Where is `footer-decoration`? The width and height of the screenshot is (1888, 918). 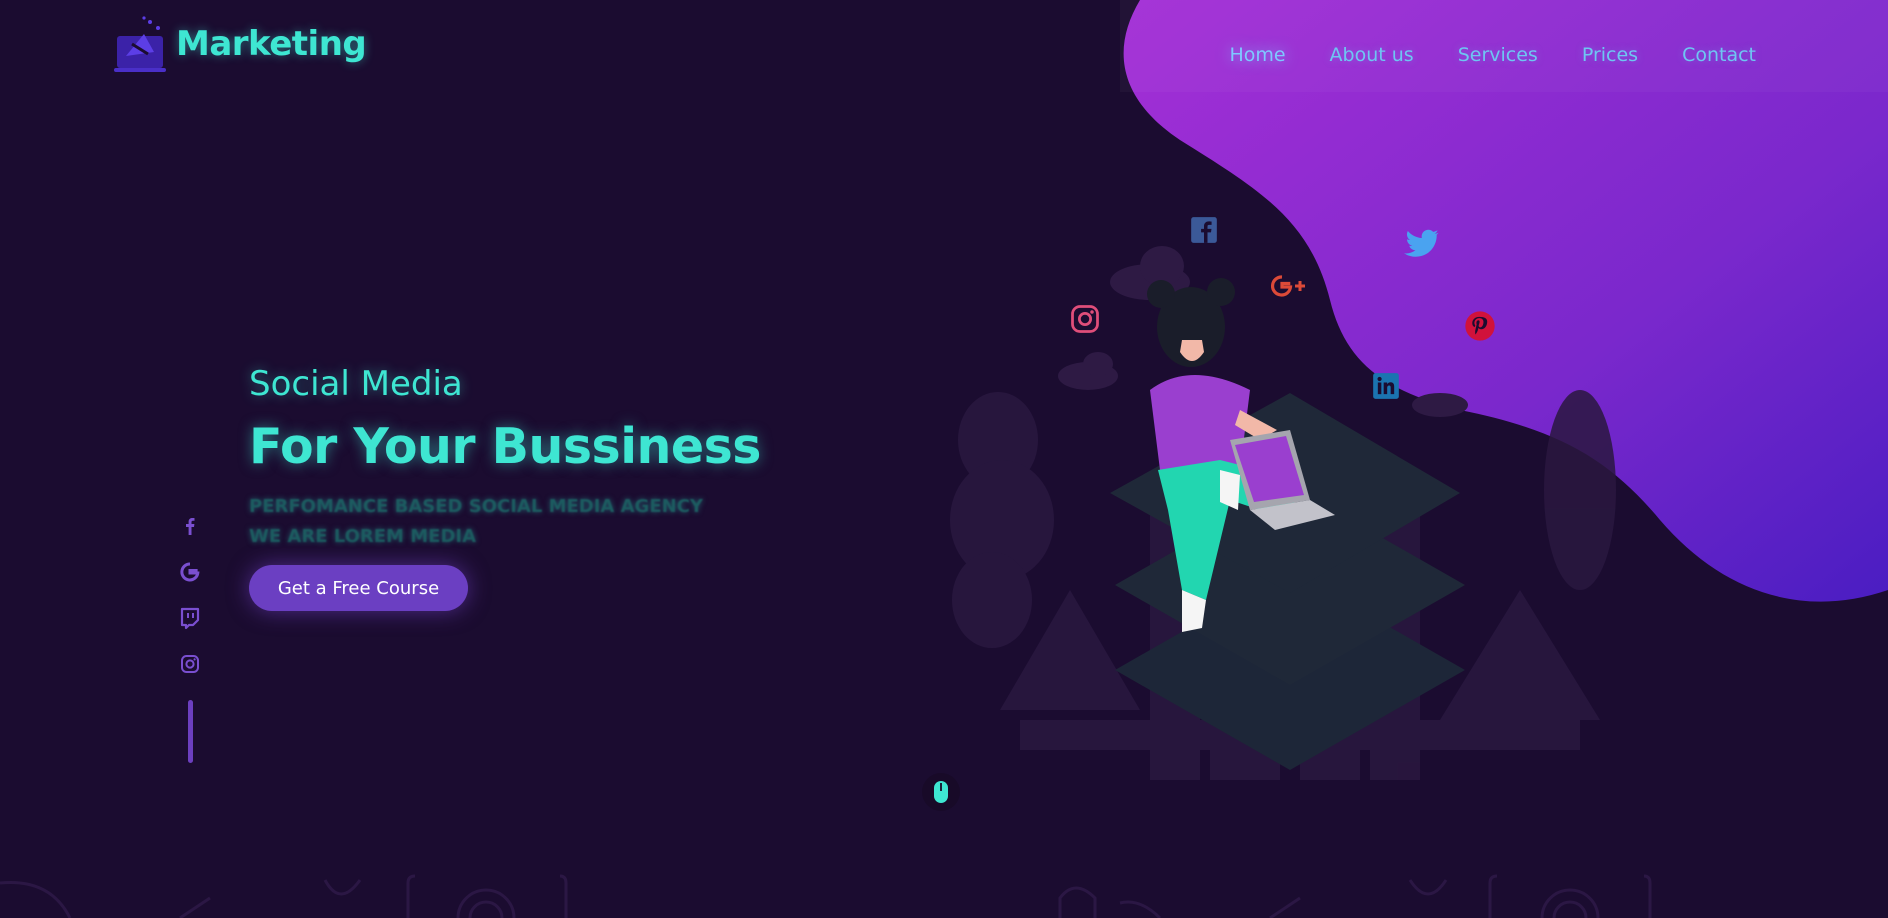
footer-decoration is located at coordinates (826, 896).